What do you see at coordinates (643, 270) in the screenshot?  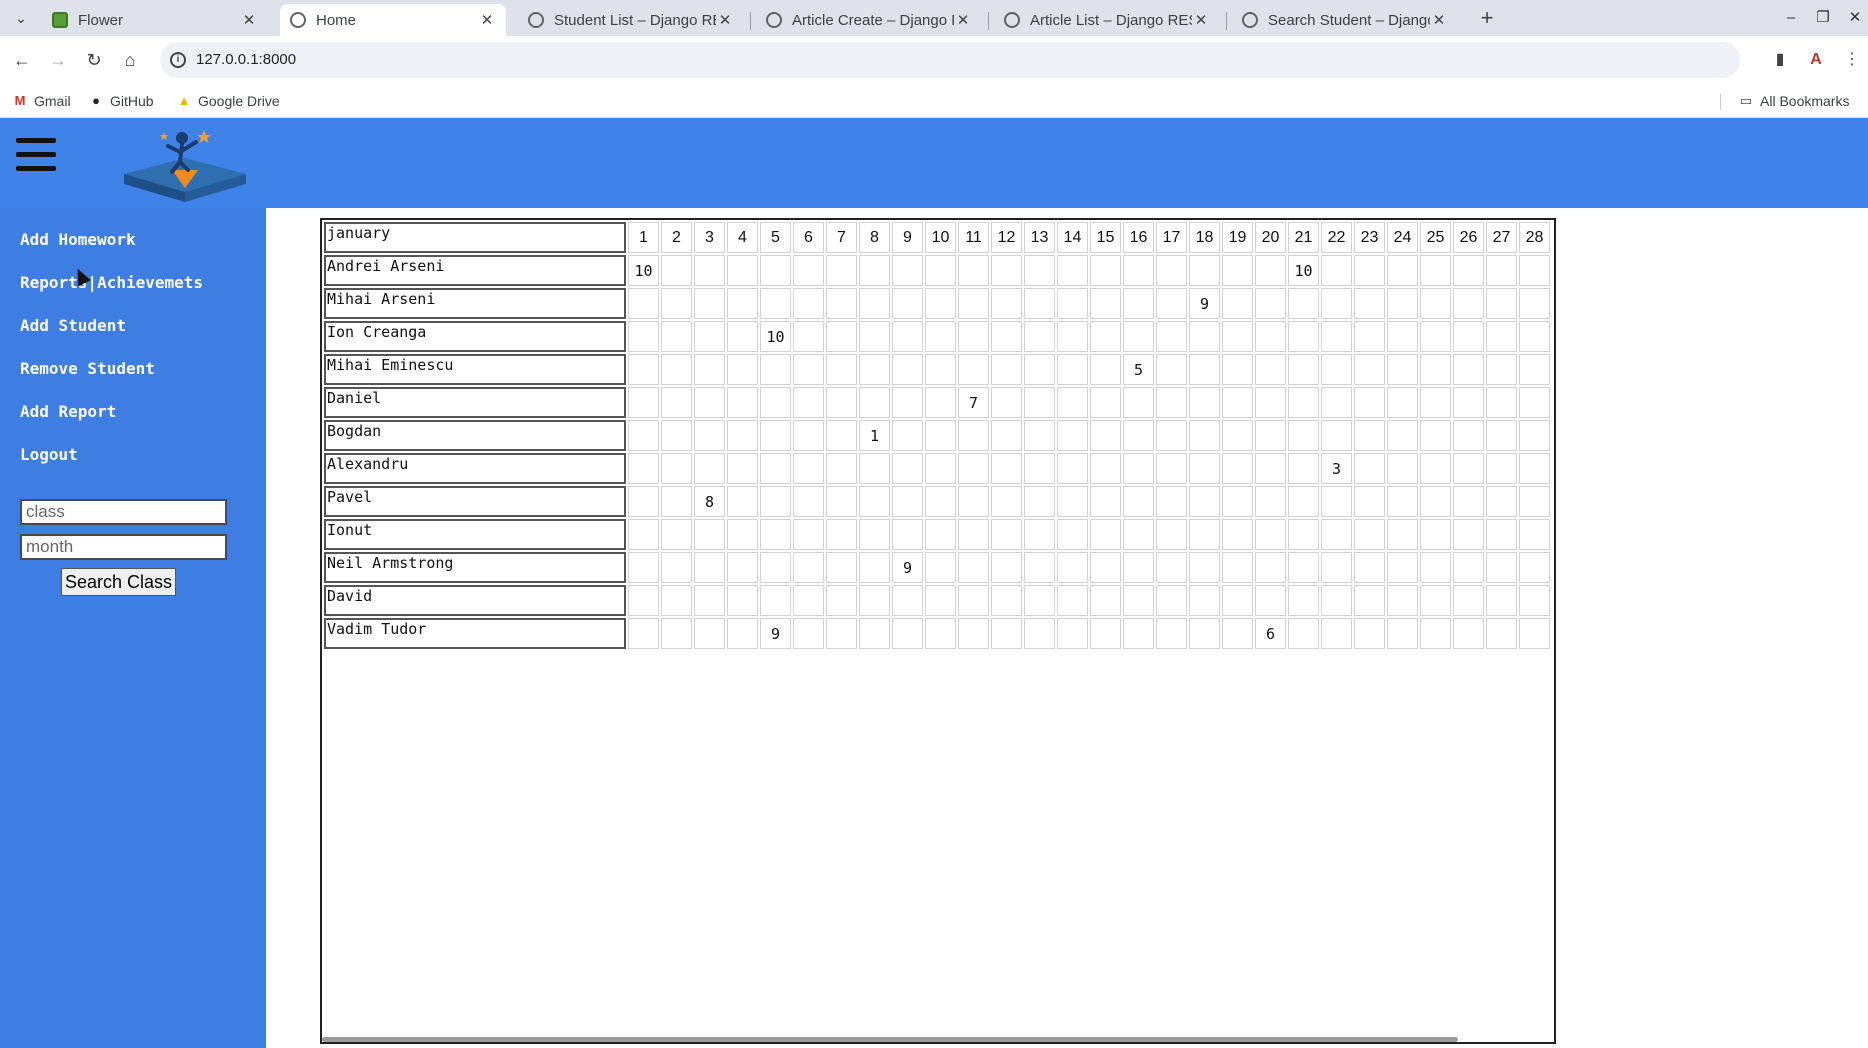 I see `grade-cell: 10` at bounding box center [643, 270].